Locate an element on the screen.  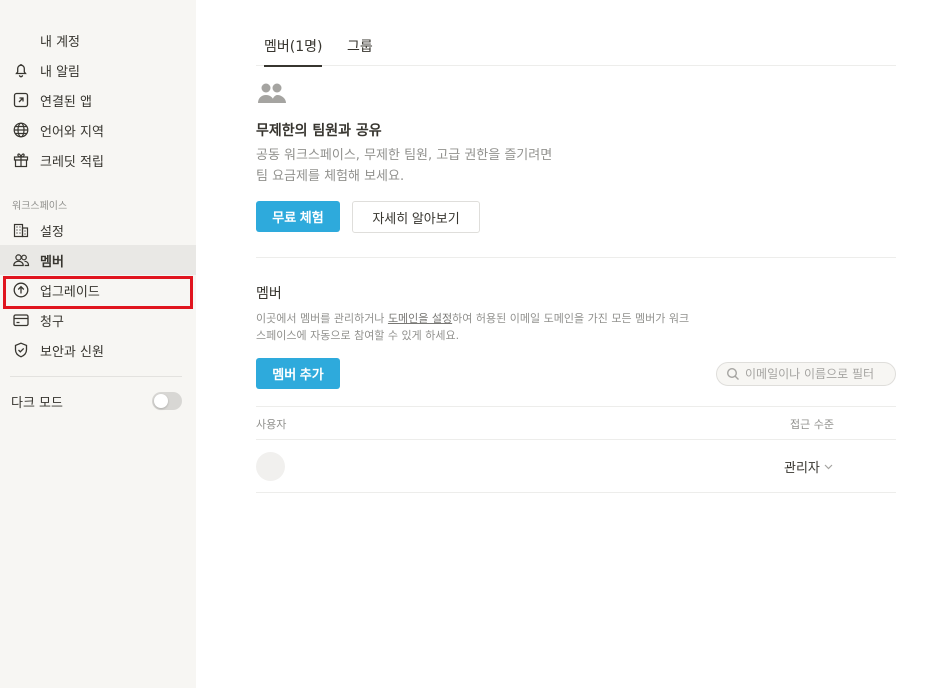
sidebar-divider is located at coordinates (96, 376).